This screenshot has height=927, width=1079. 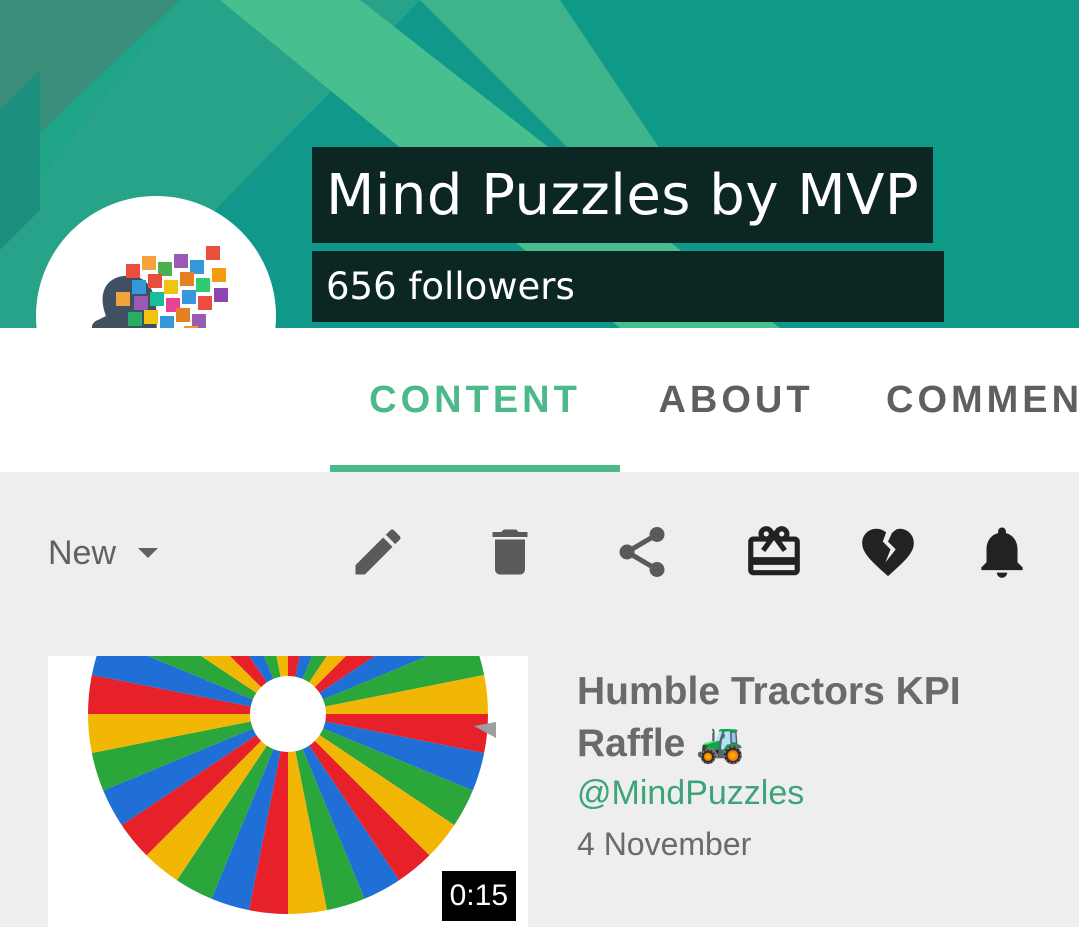 I want to click on unfollow-button, so click(x=888, y=552).